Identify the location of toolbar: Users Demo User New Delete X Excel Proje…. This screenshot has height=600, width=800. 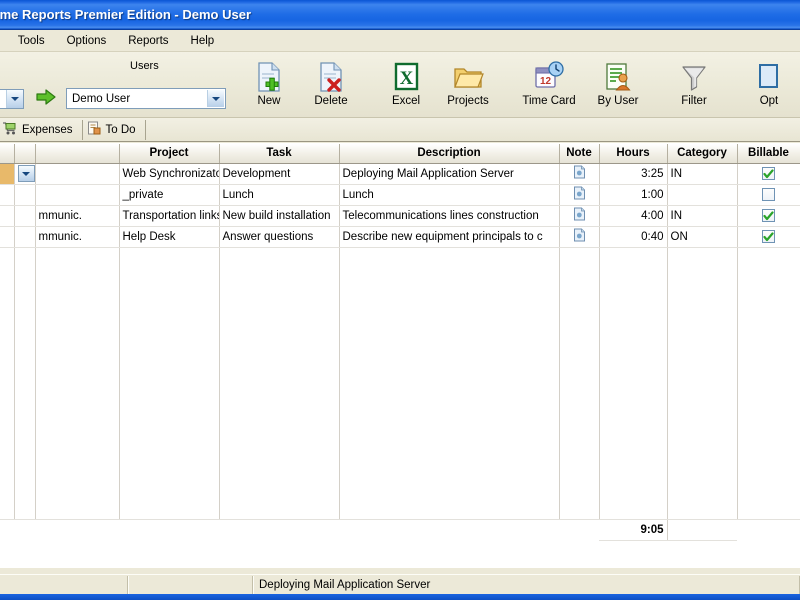
(400, 85).